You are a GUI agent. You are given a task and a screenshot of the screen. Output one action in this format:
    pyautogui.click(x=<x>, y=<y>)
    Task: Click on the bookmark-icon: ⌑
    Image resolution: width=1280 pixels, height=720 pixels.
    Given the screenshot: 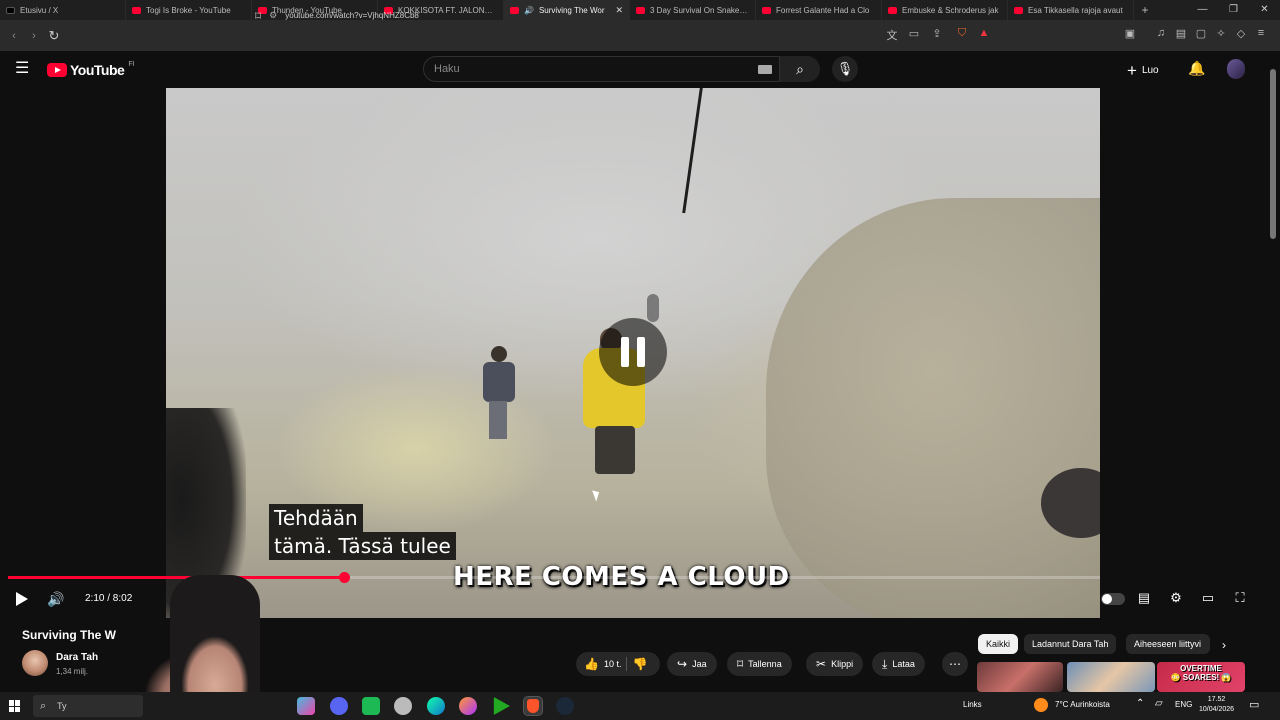 What is the action you would take?
    pyautogui.click(x=258, y=16)
    